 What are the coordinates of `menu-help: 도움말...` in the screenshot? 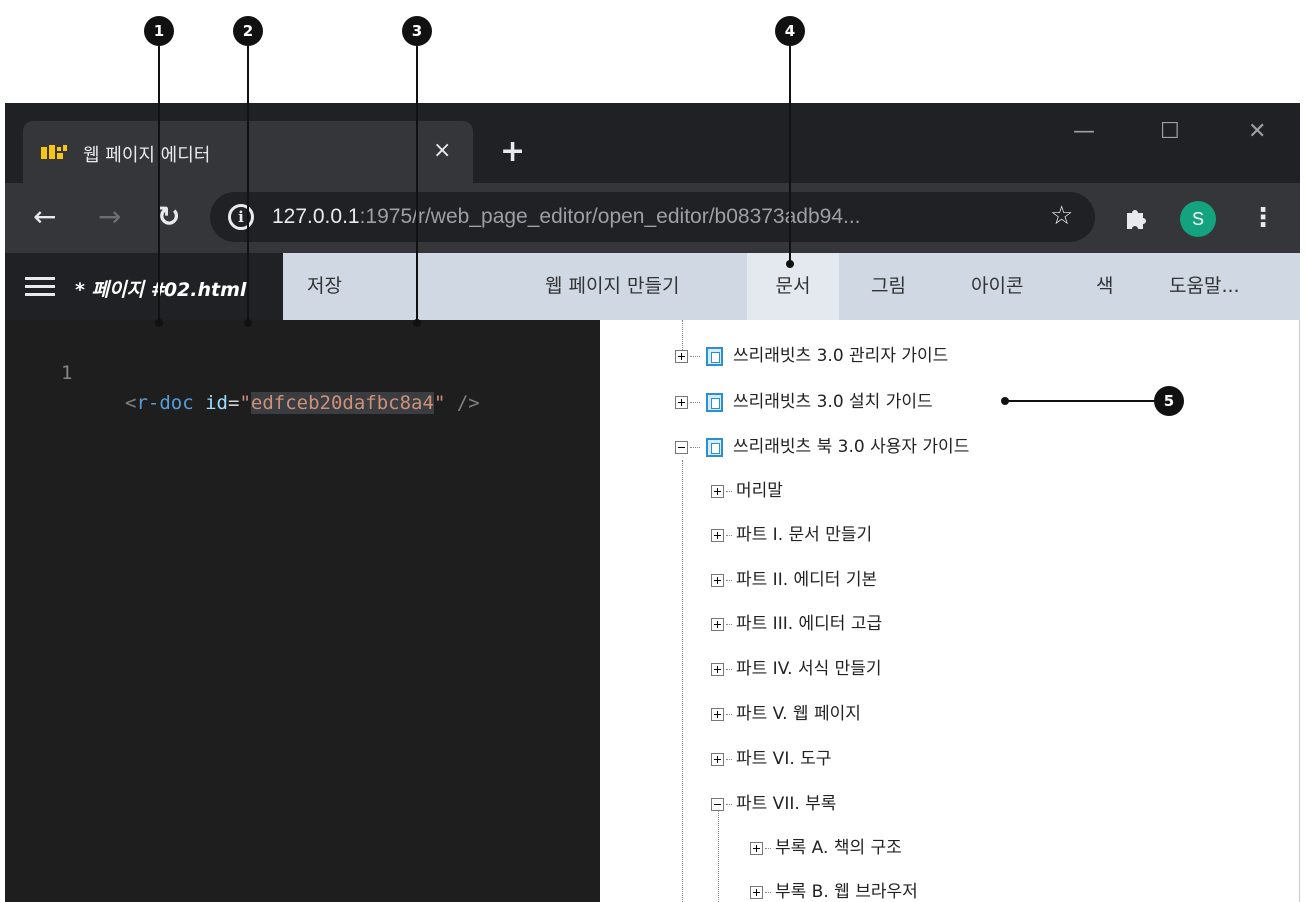 It's located at (1204, 286).